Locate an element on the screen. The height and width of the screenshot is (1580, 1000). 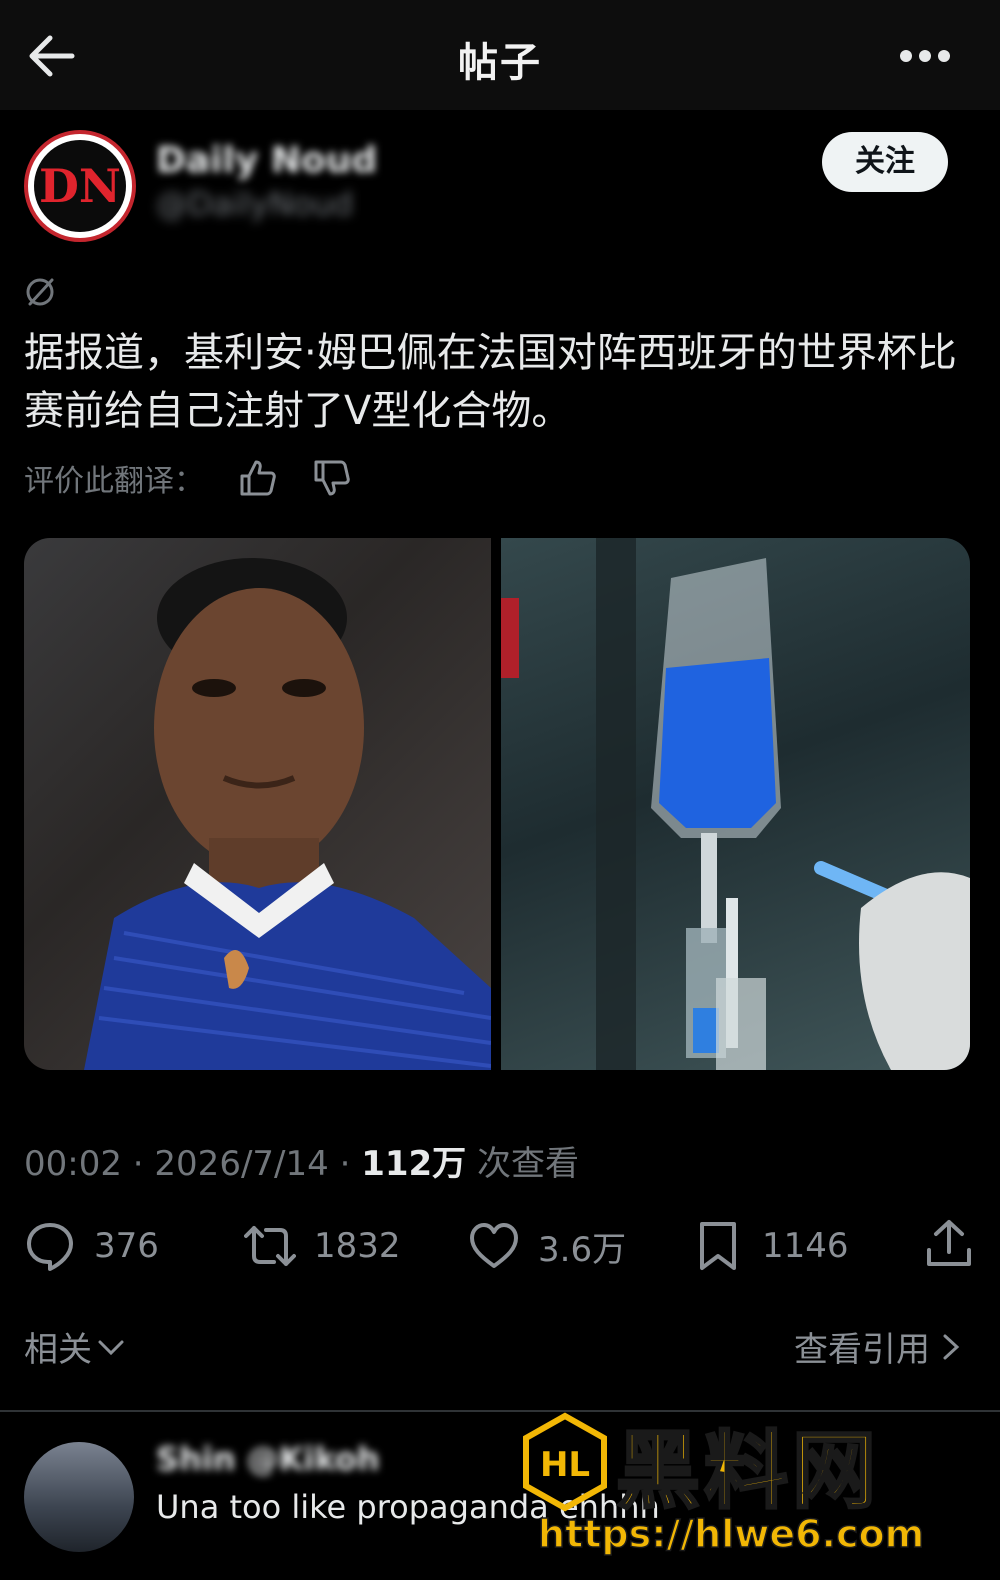
post-meta: 00:02 · 2026/7/14 · 112万 次查看 is located at coordinates (301, 1160).